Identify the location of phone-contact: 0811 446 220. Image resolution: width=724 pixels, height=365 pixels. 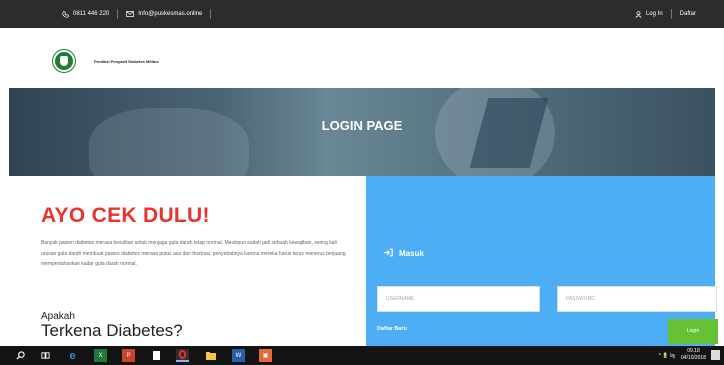
(86, 14).